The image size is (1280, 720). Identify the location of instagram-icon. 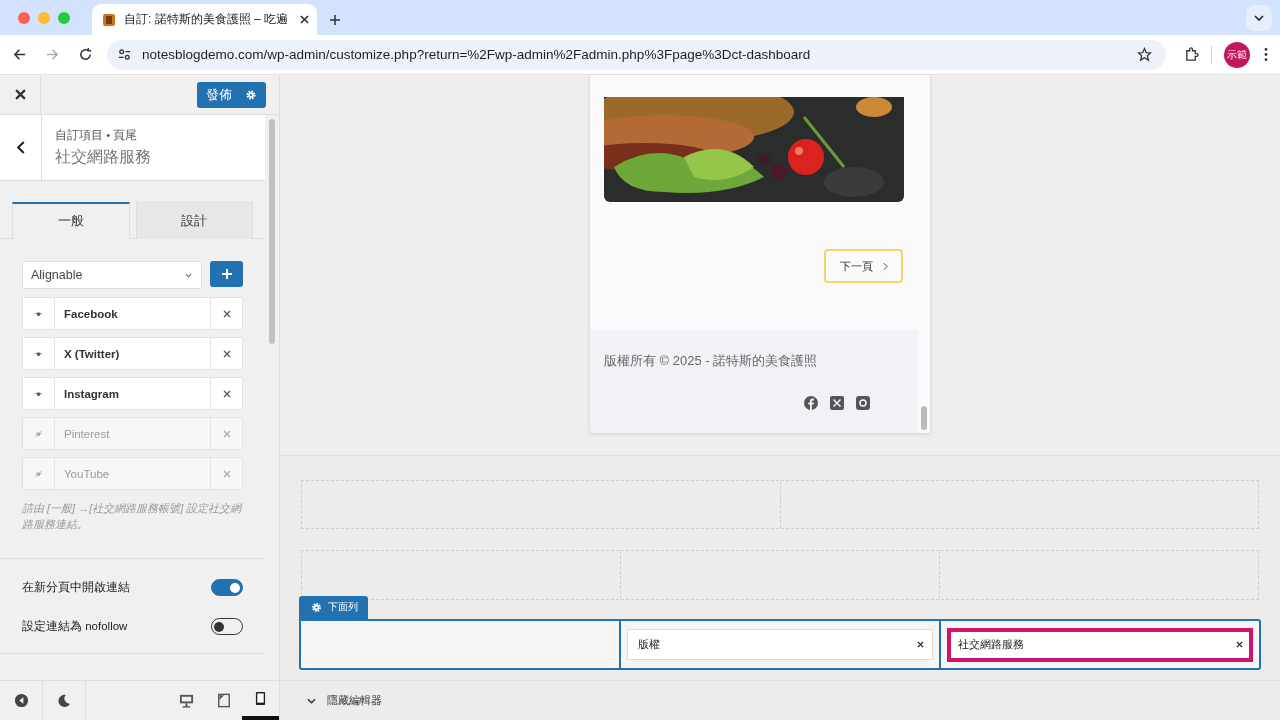
(863, 403).